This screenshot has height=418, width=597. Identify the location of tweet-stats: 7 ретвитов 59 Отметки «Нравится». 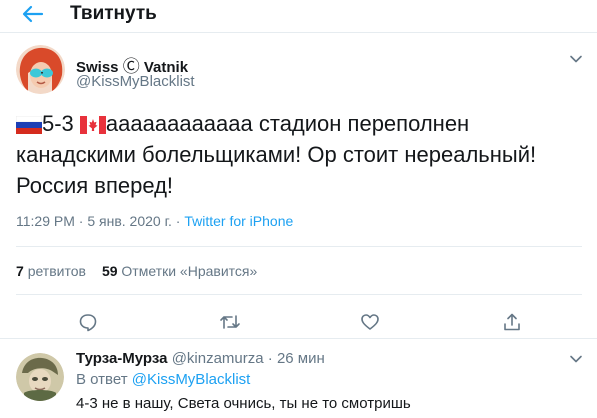
(136, 271).